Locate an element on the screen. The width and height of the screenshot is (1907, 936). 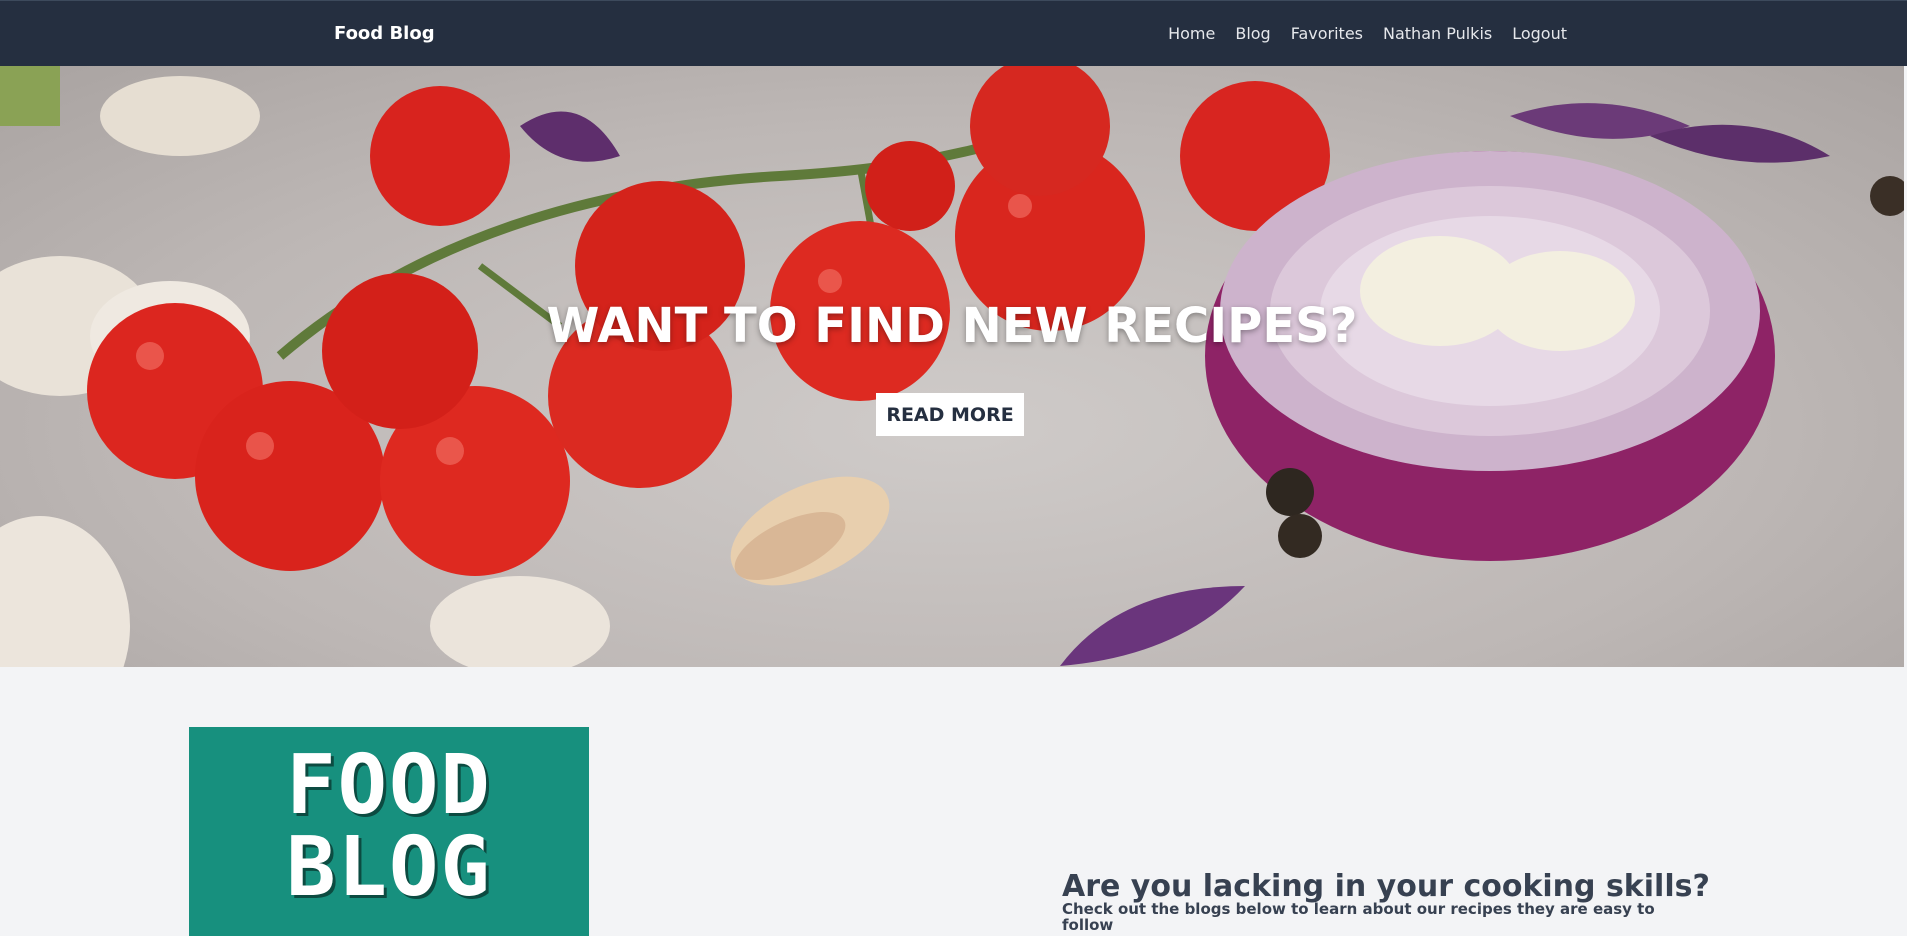
nav-favorites-link: Favorites is located at coordinates (1327, 33).